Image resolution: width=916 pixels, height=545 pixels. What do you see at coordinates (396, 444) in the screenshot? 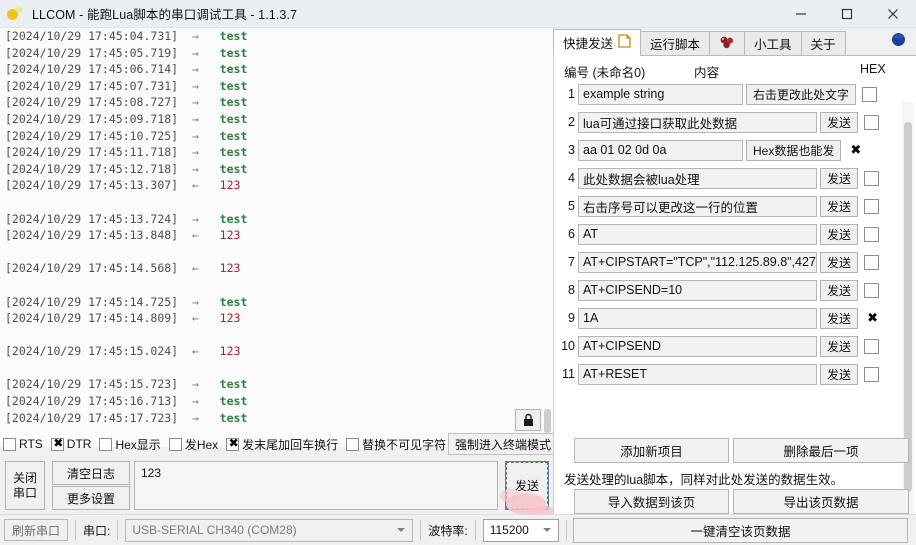
I see `option-replace-invisible: 替换不可见字符` at bounding box center [396, 444].